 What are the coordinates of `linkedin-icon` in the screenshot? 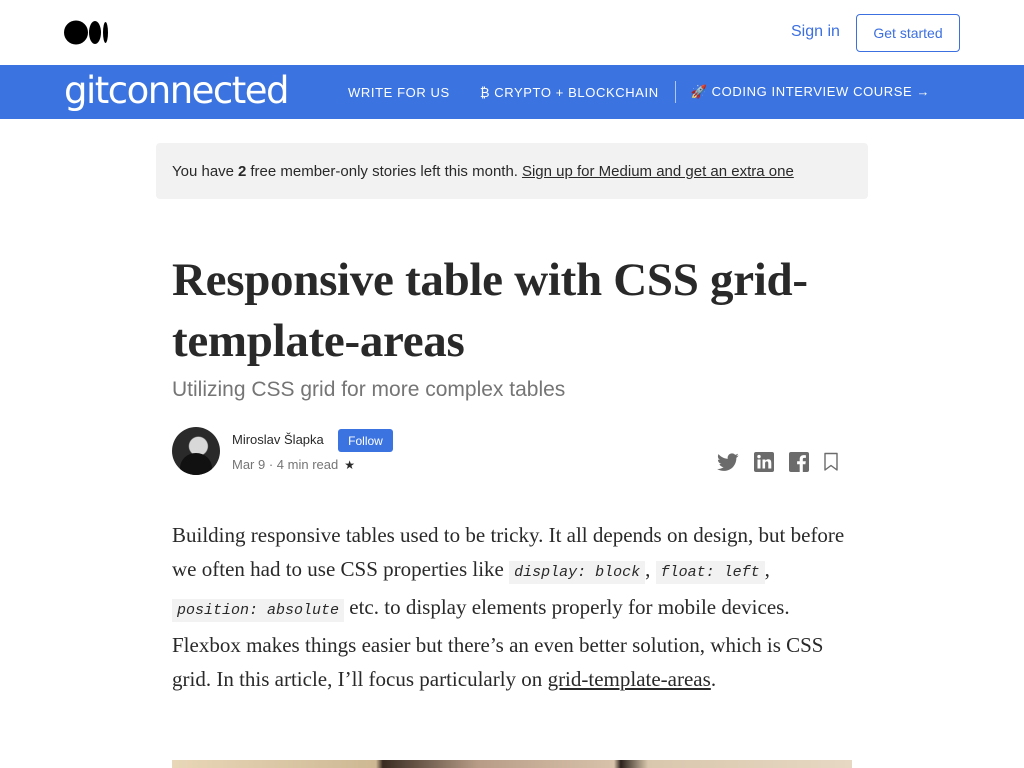 It's located at (764, 462).